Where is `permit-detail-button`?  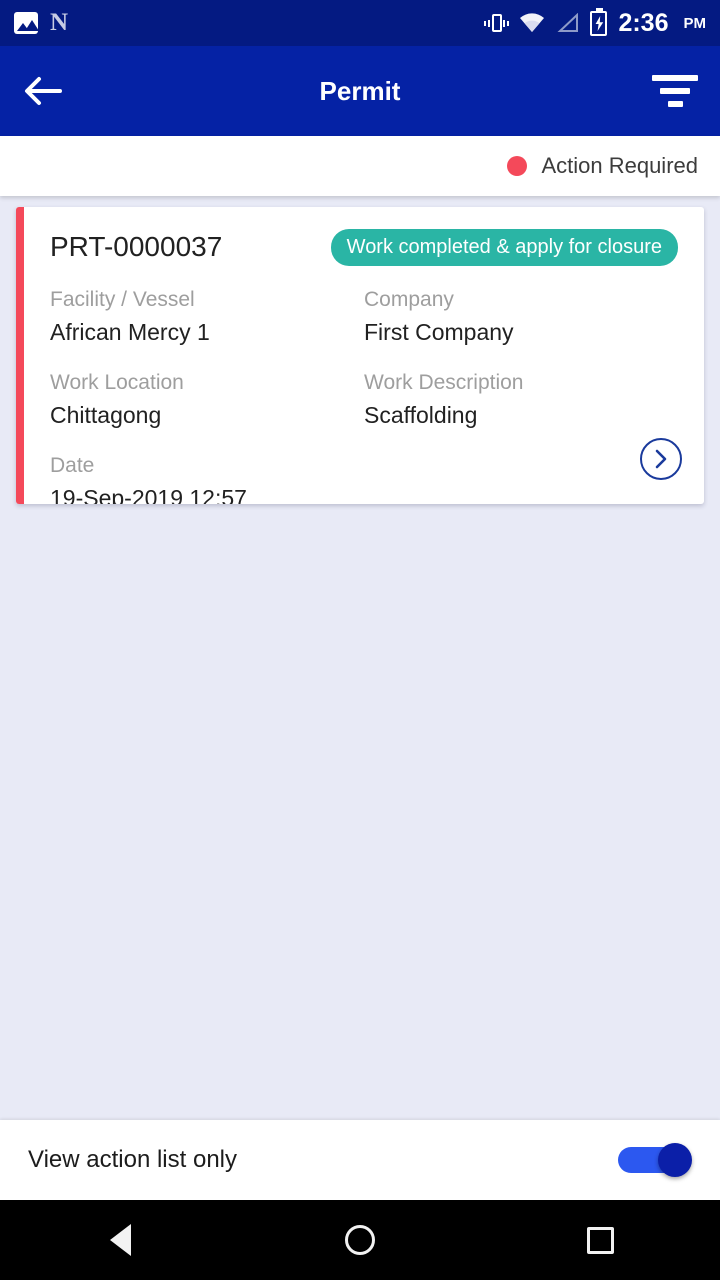
permit-detail-button is located at coordinates (661, 459).